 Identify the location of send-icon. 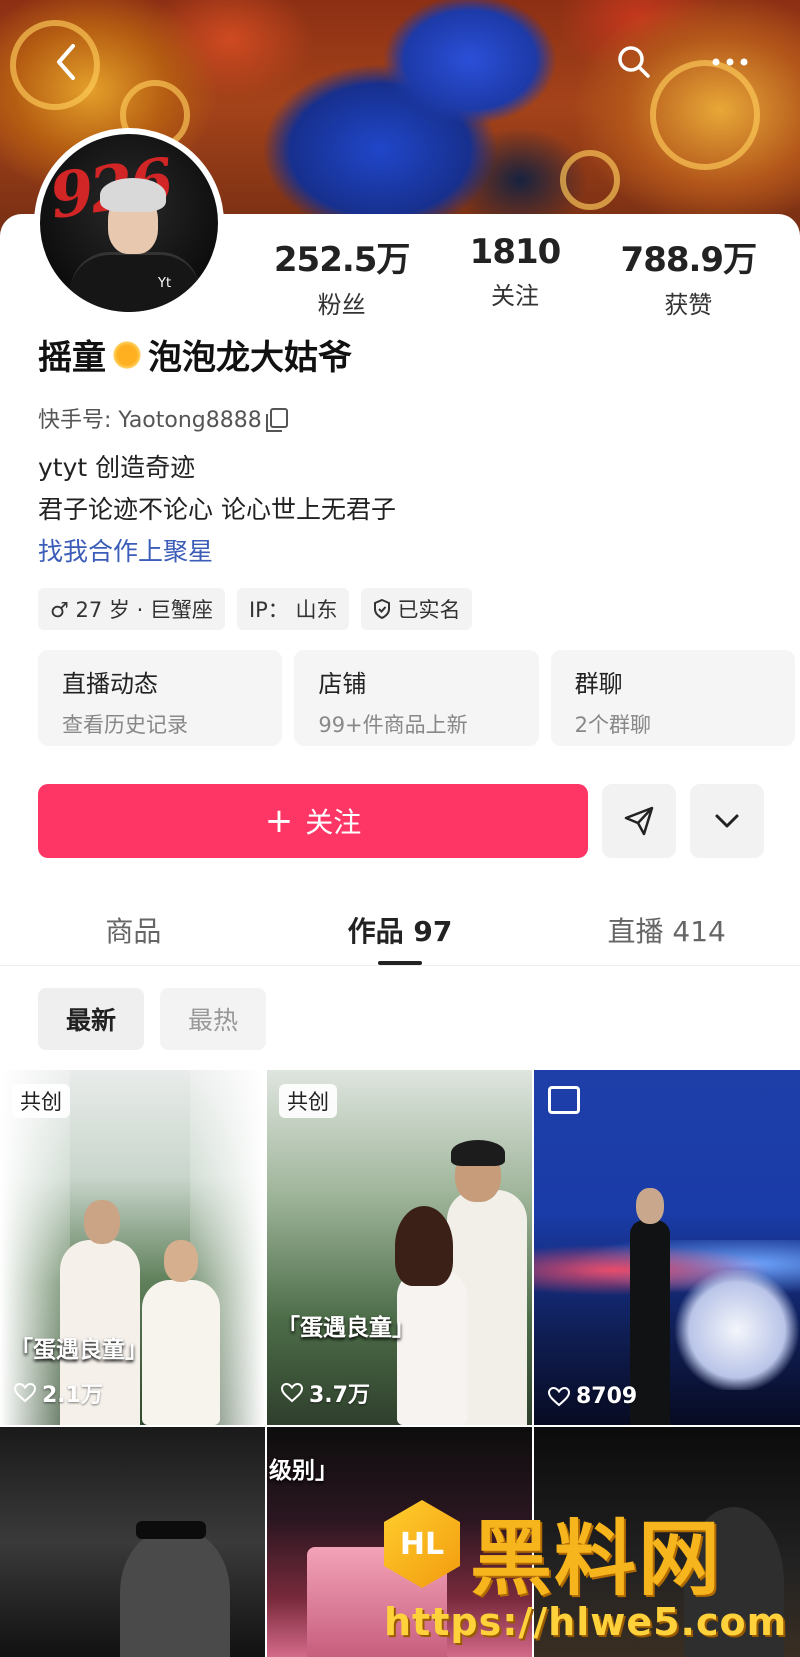
(639, 821).